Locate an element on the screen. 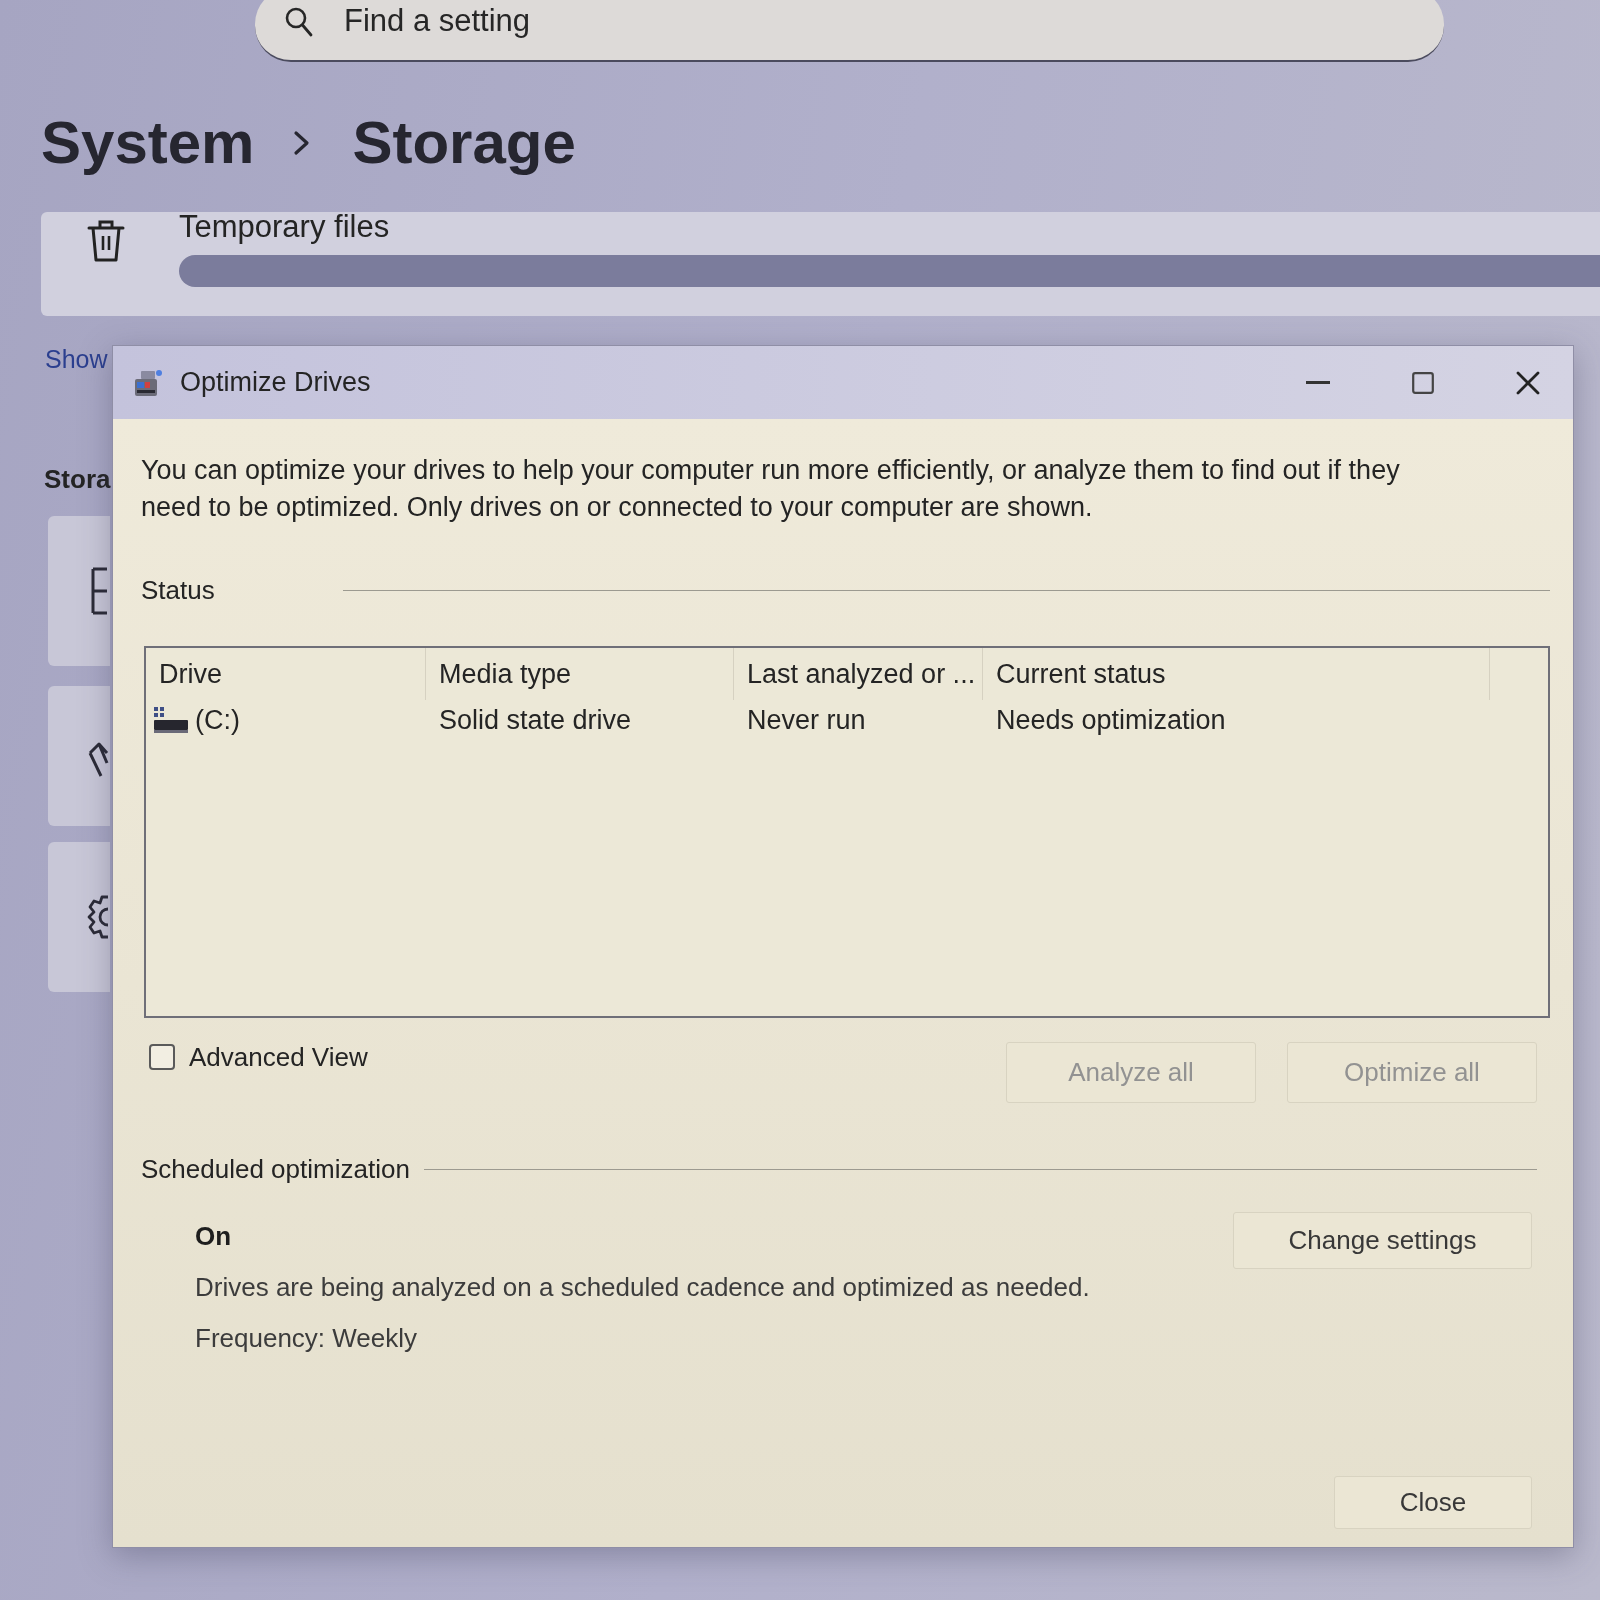  drive-icon is located at coordinates (171, 720).